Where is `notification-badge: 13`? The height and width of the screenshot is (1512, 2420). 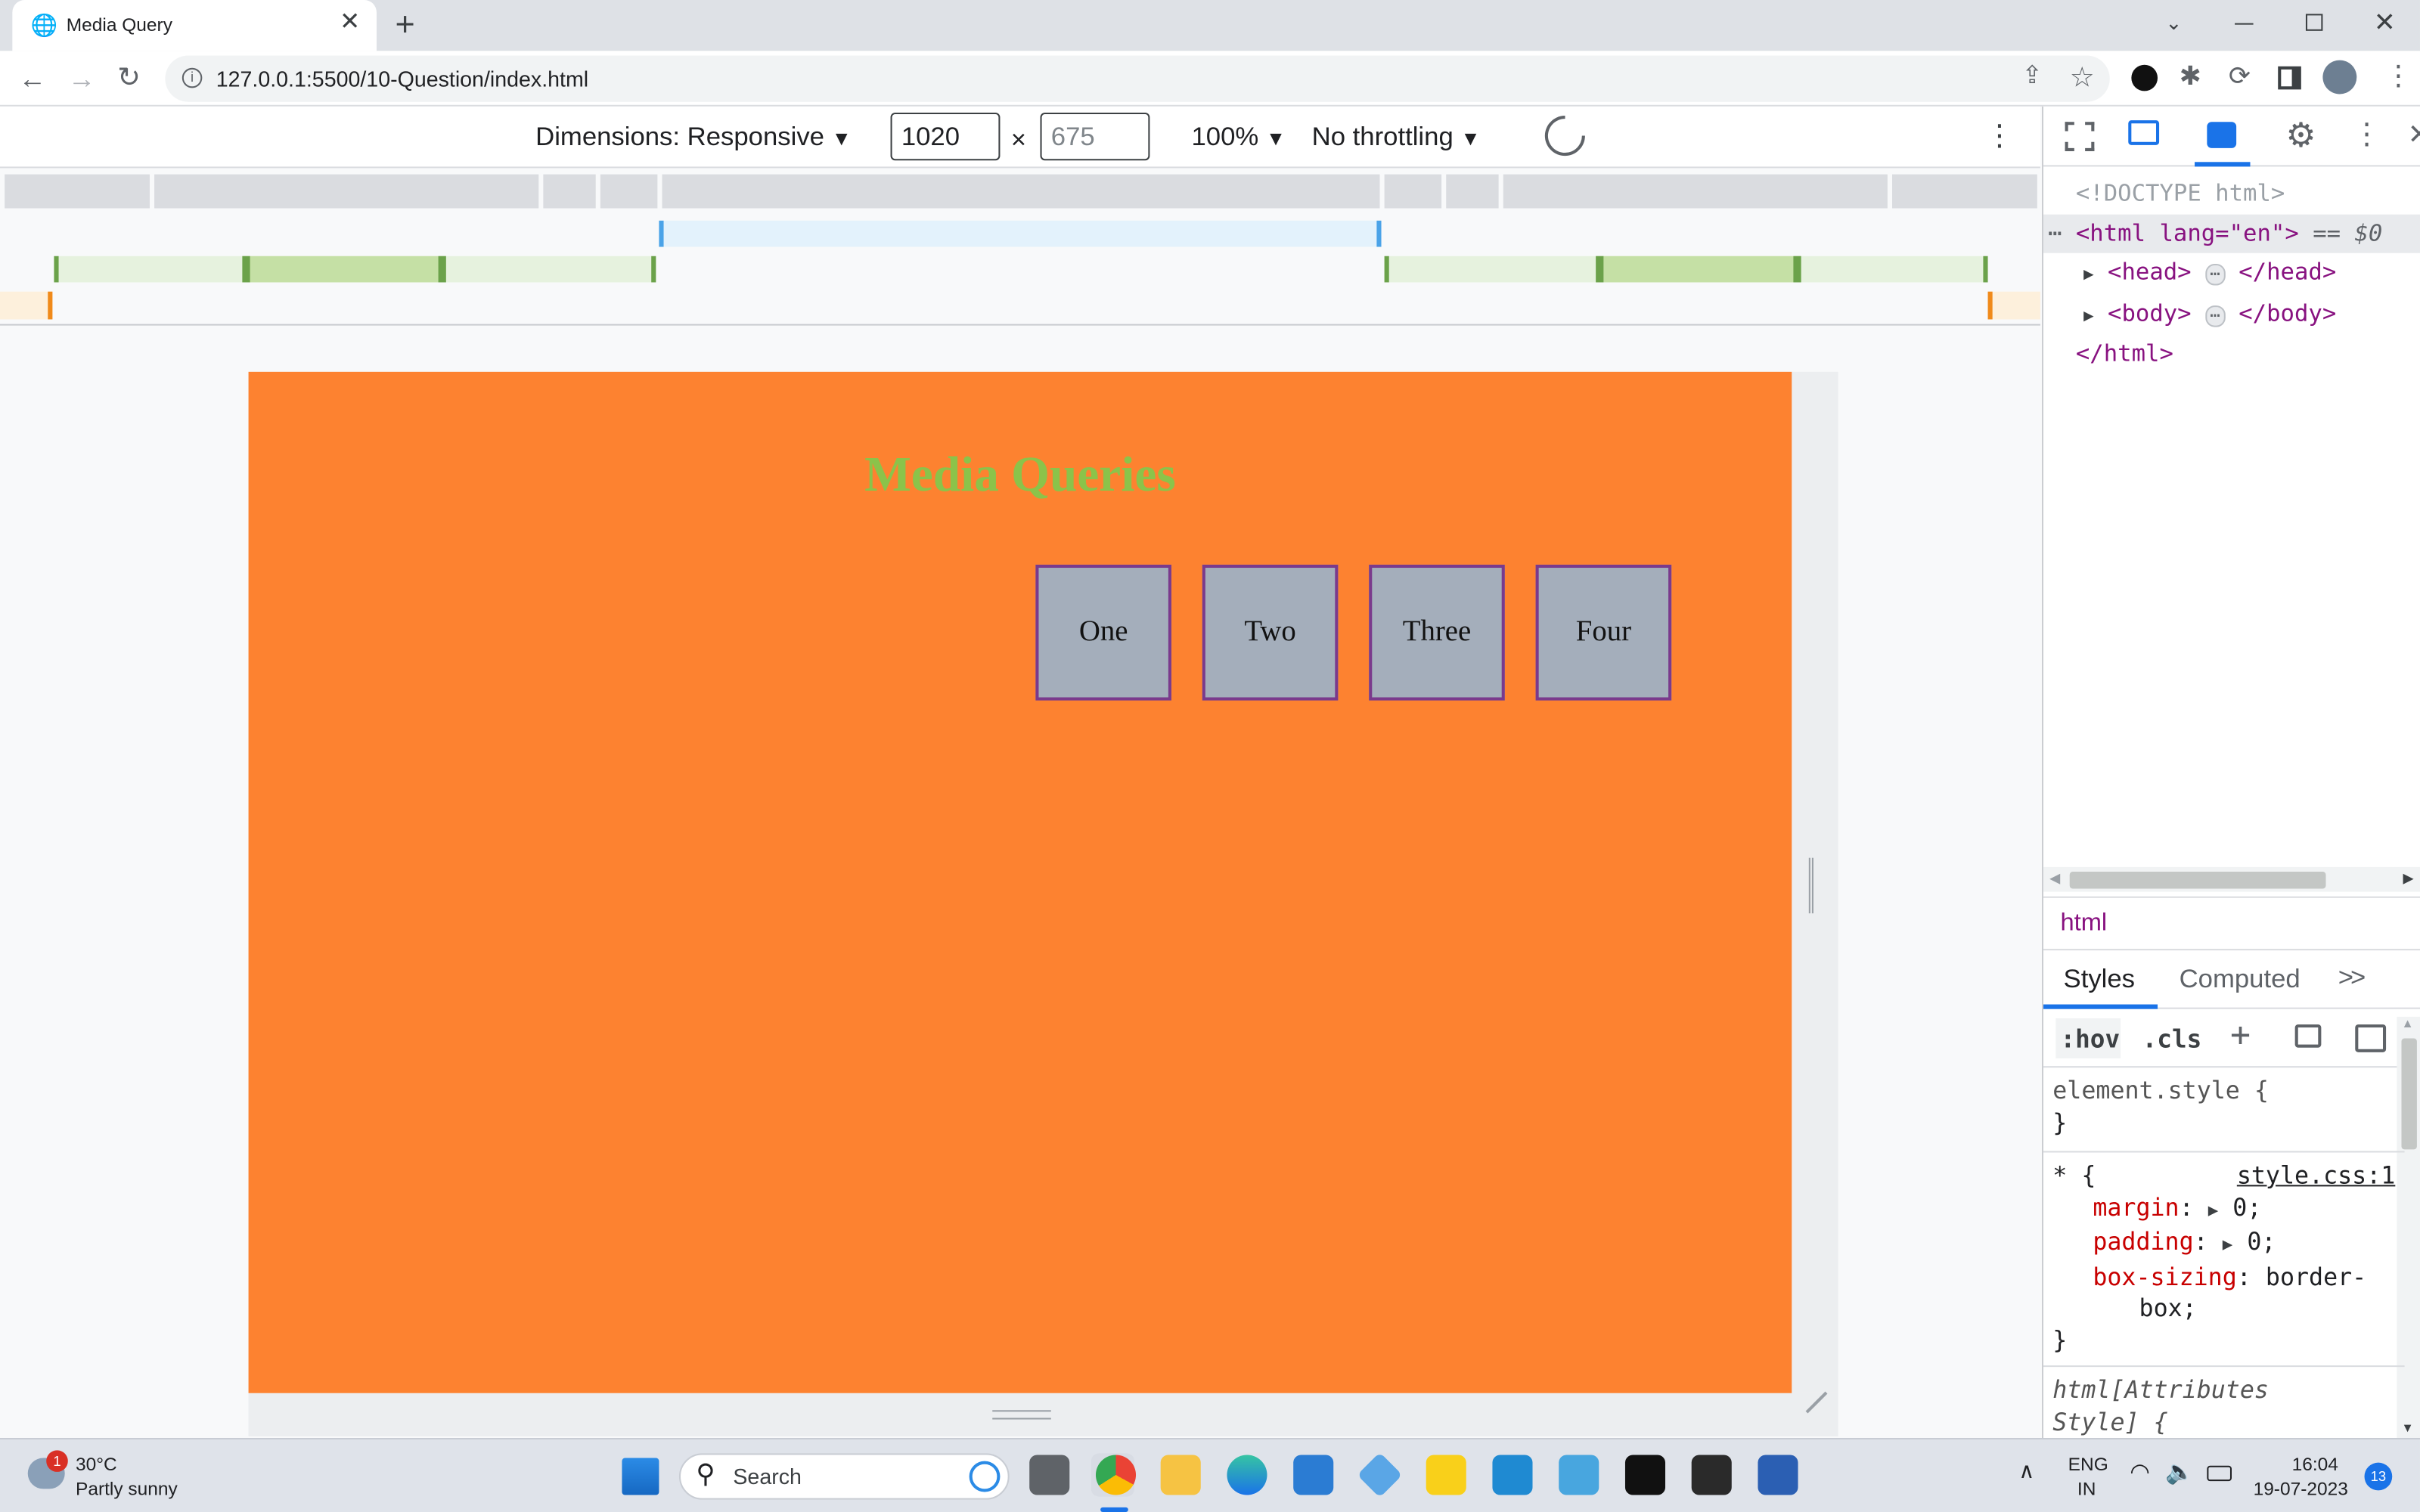 notification-badge: 13 is located at coordinates (2378, 1476).